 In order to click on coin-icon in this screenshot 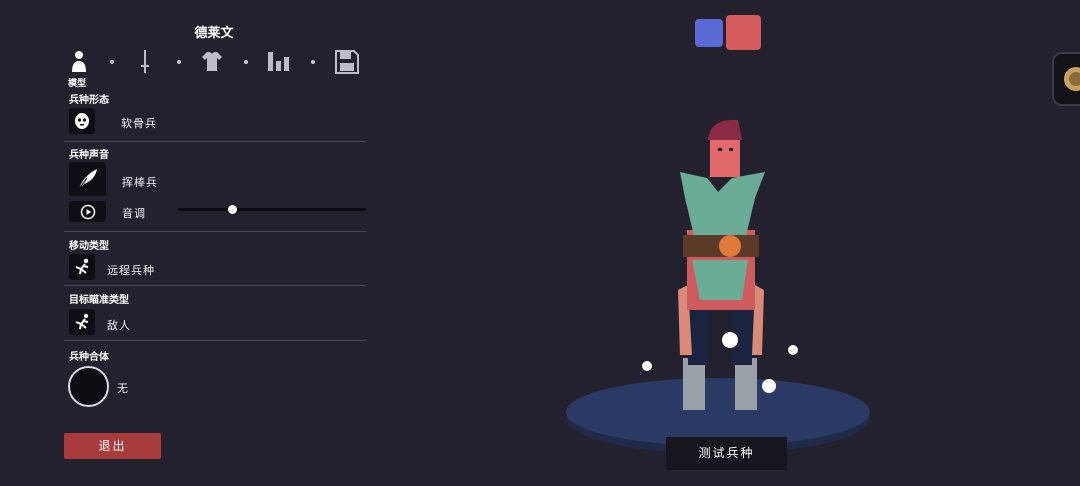, I will do `click(1072, 79)`.